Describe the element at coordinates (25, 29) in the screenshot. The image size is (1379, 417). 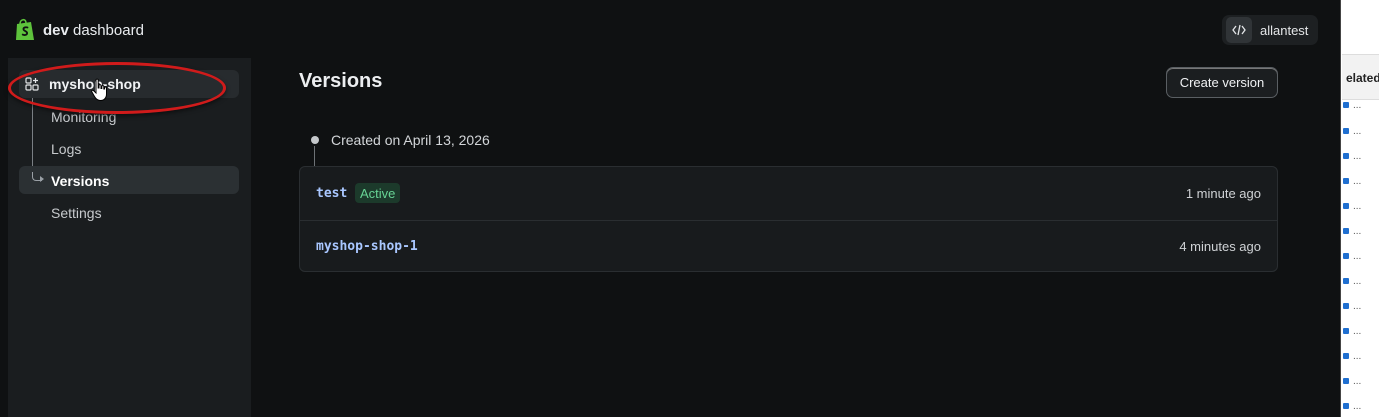
I see `shopify-bag-icon` at that location.